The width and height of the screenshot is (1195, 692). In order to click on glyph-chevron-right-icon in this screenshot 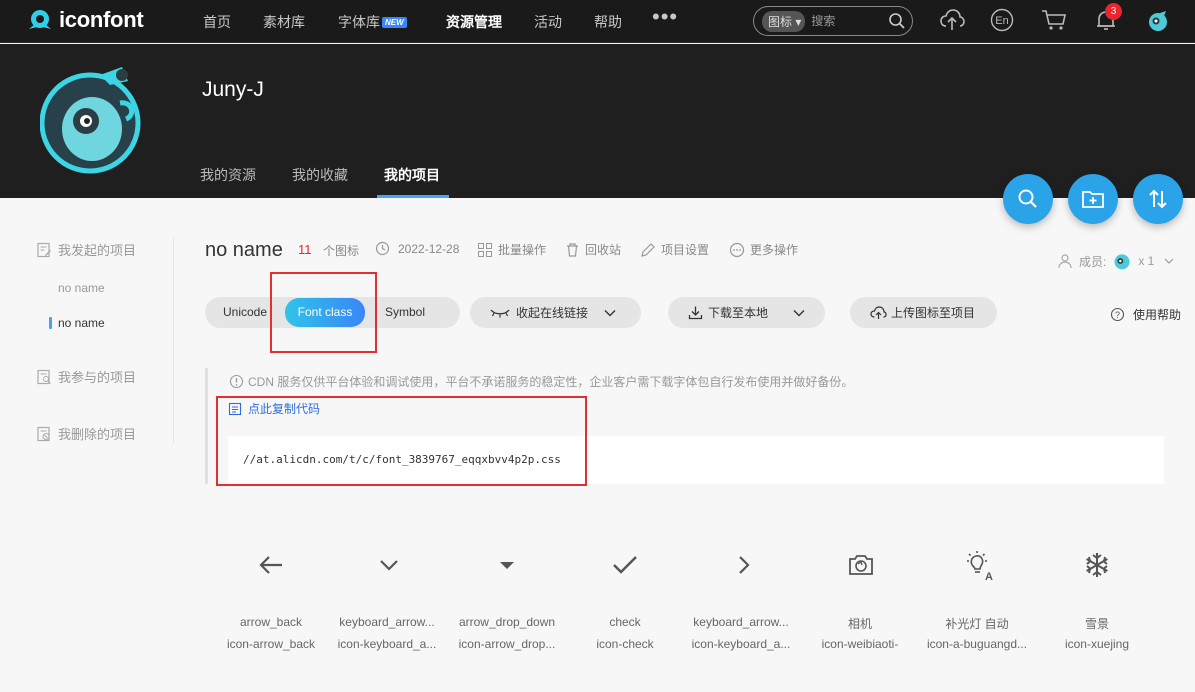, I will do `click(743, 566)`.